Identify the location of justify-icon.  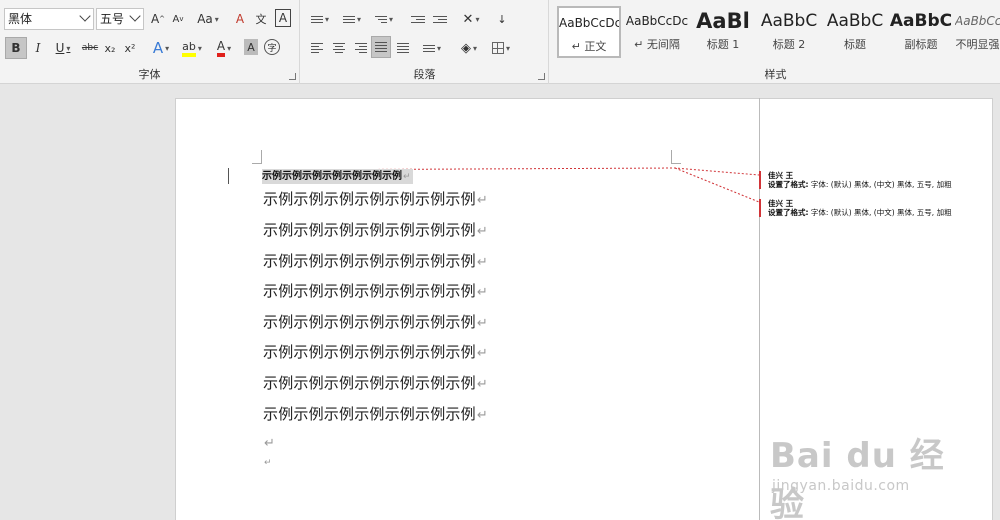
(381, 47).